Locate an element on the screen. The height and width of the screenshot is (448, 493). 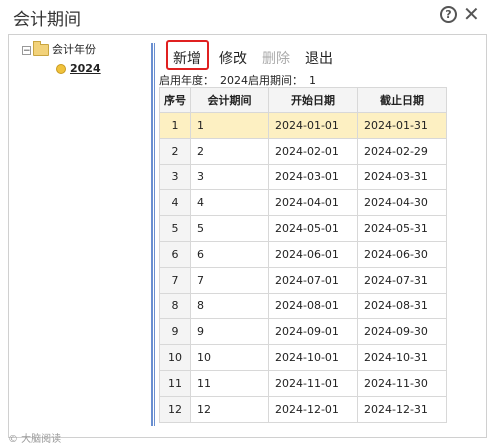
cell-end-date: 2024-10-31 is located at coordinates (402, 357).